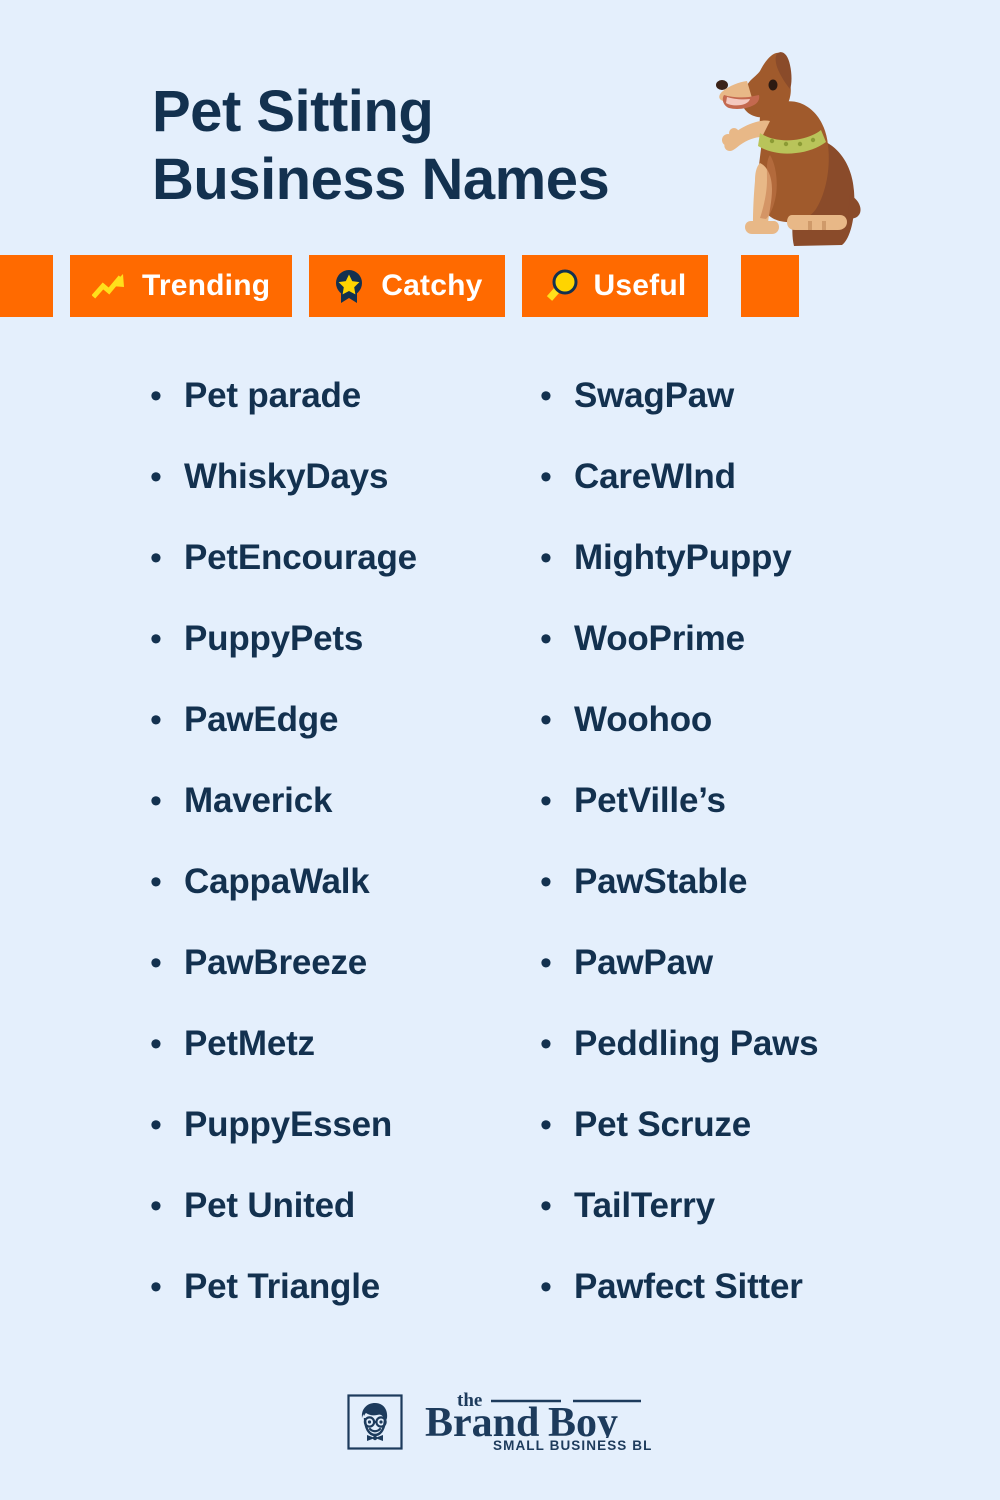 This screenshot has width=1000, height=1500. I want to click on list-item-label: PawPaw, so click(643, 962).